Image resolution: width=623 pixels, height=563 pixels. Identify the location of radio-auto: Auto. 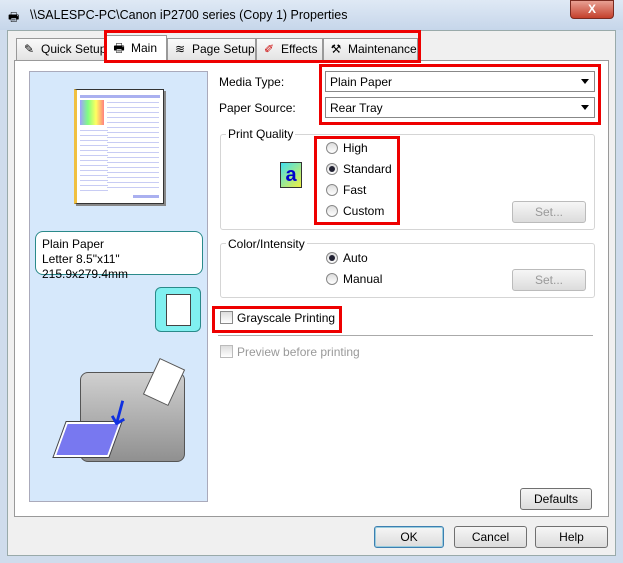
(347, 258).